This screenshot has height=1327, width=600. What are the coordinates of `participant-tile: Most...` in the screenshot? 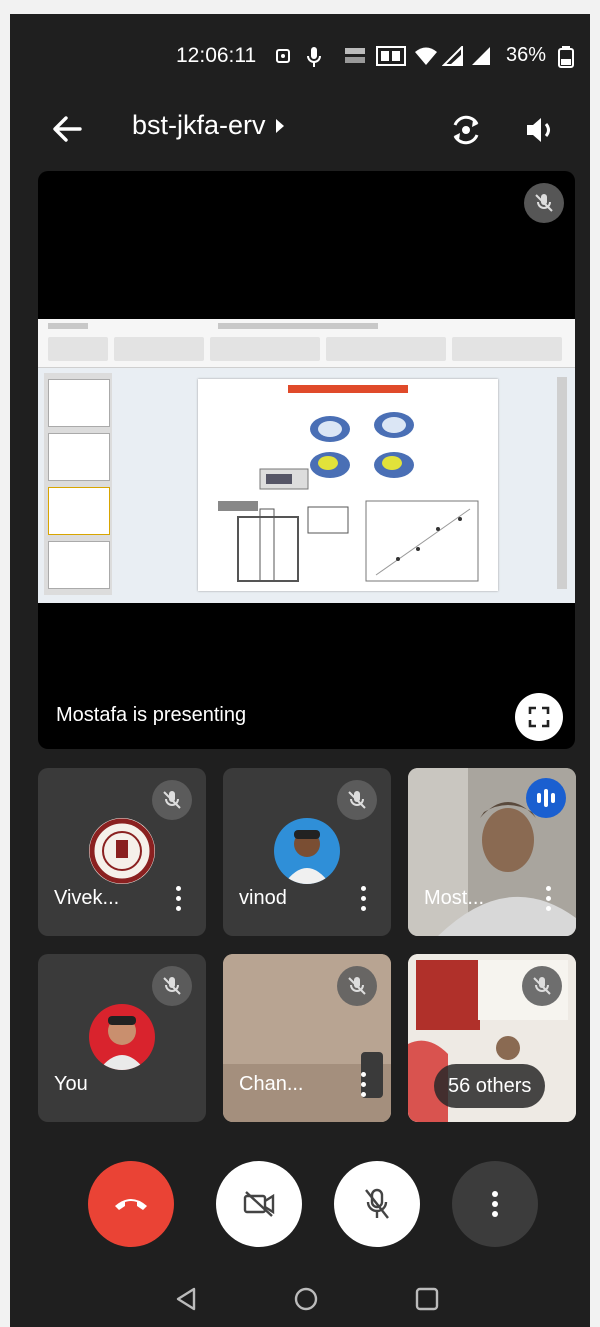 It's located at (492, 852).